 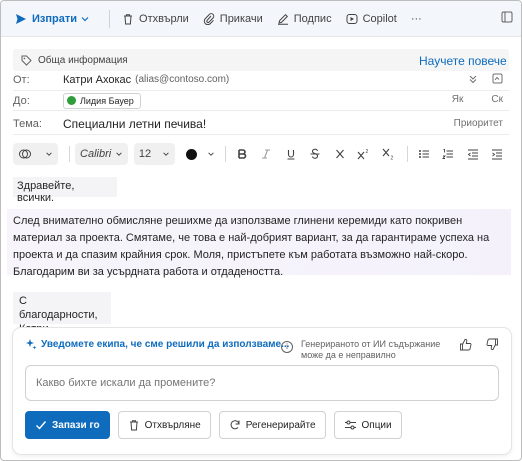 I want to click on numbering-button, so click(x=448, y=154).